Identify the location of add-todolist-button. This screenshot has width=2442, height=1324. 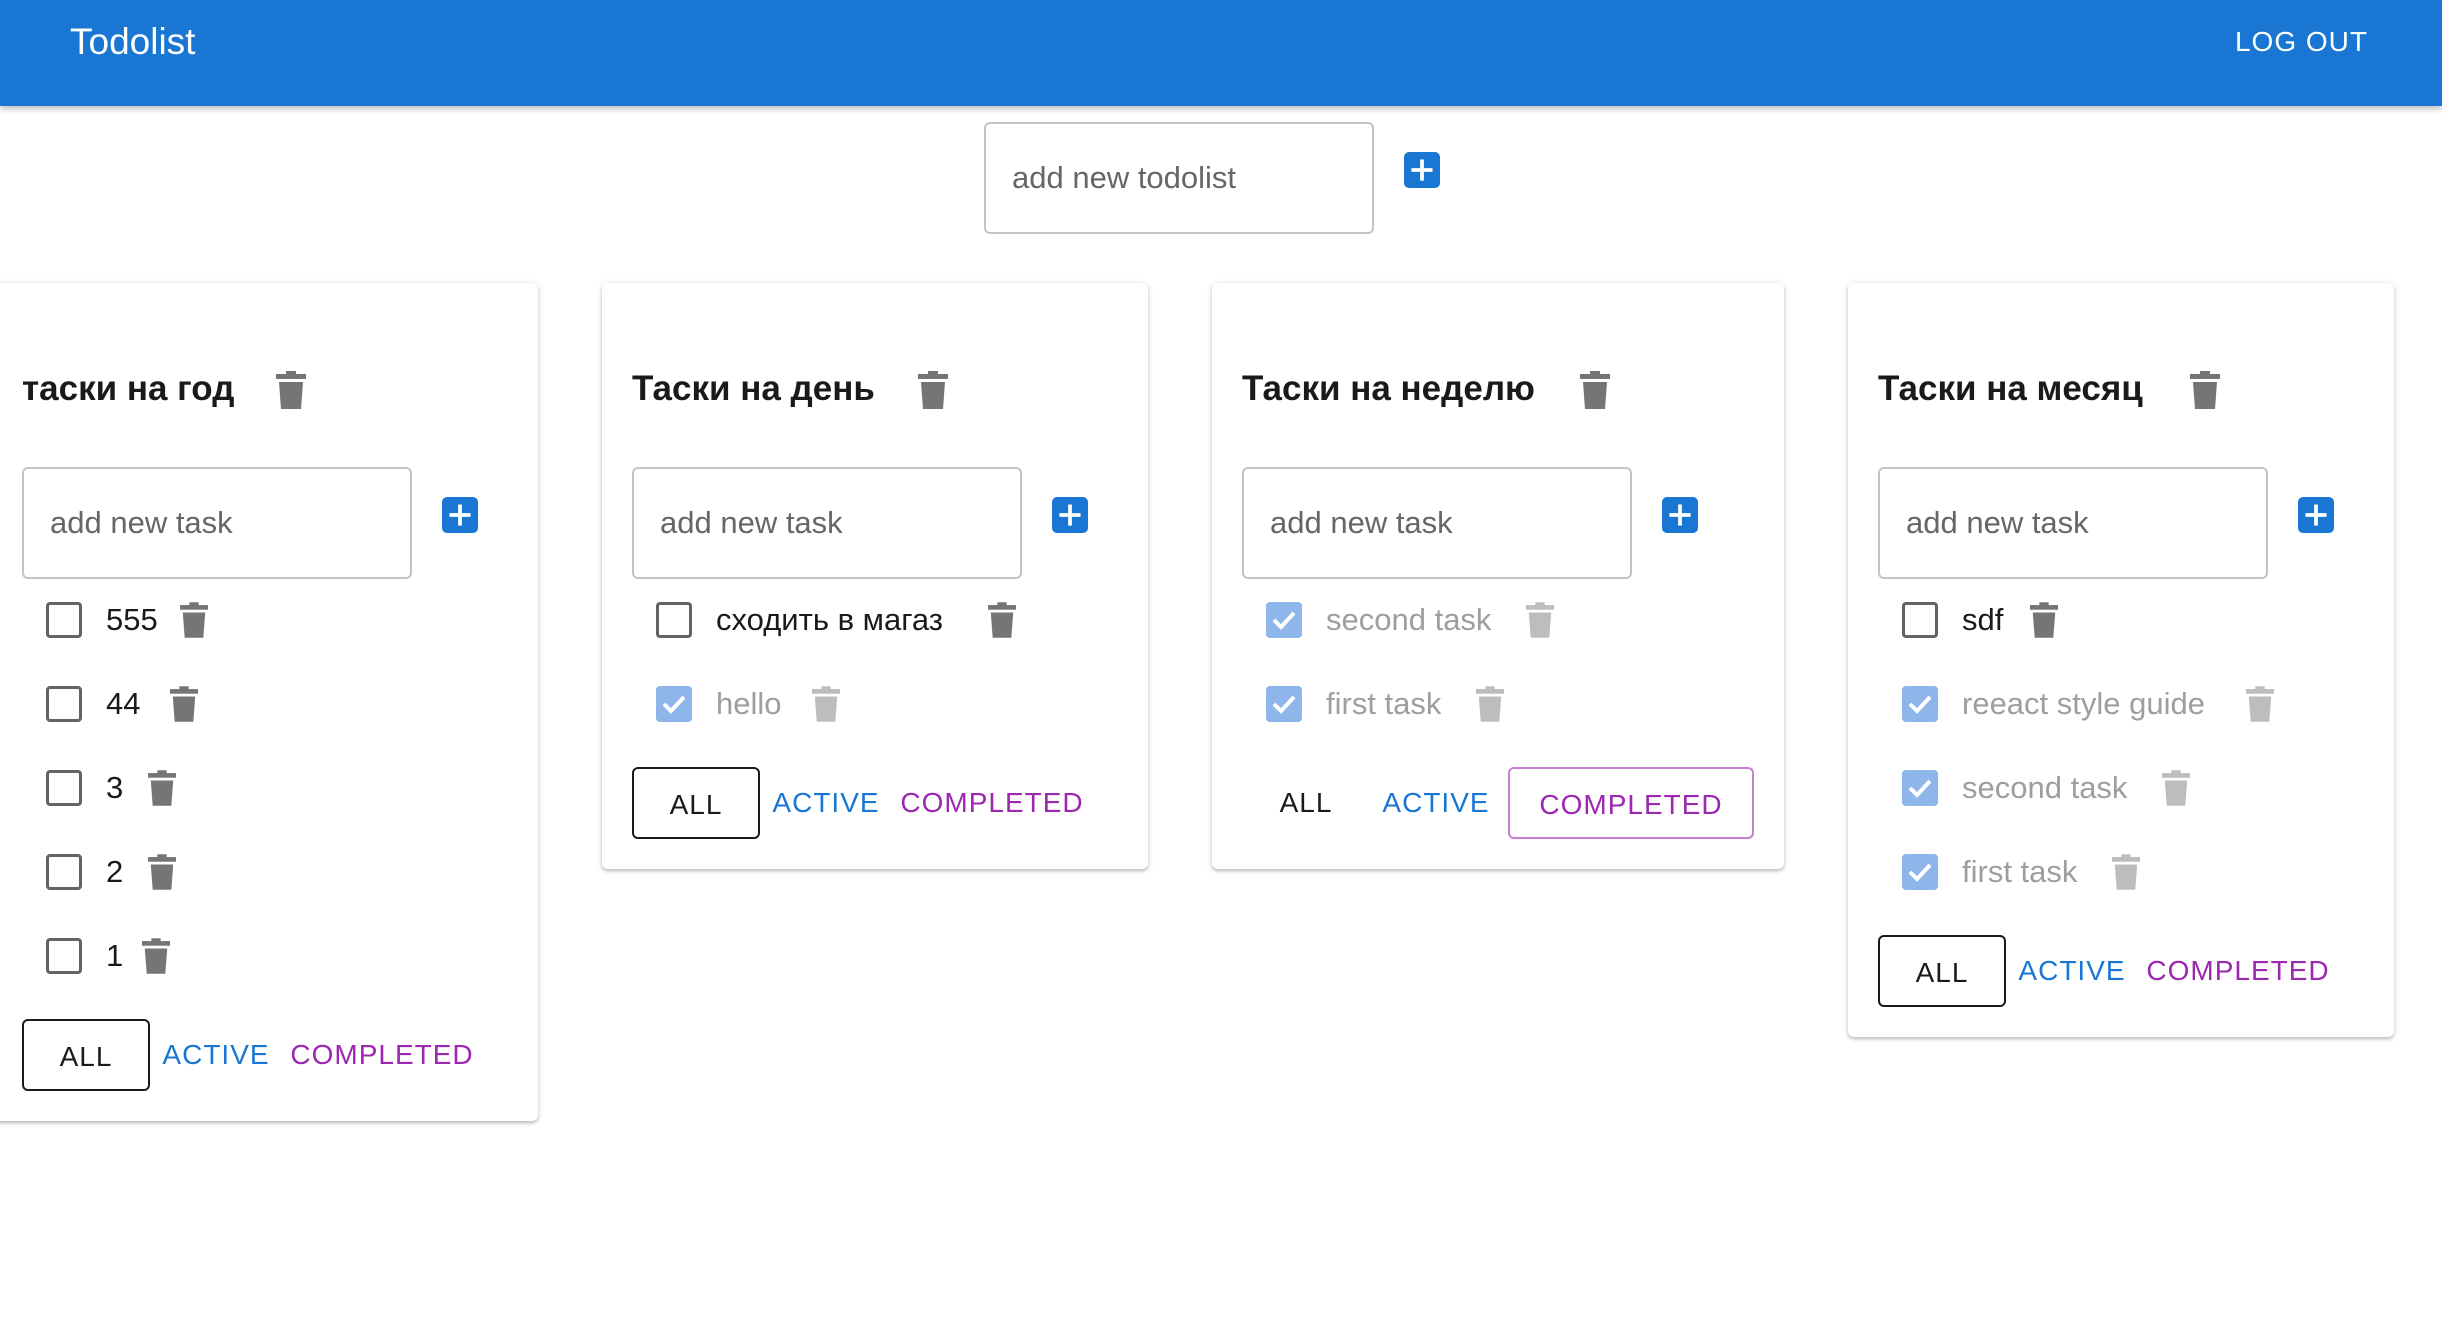
(1422, 170).